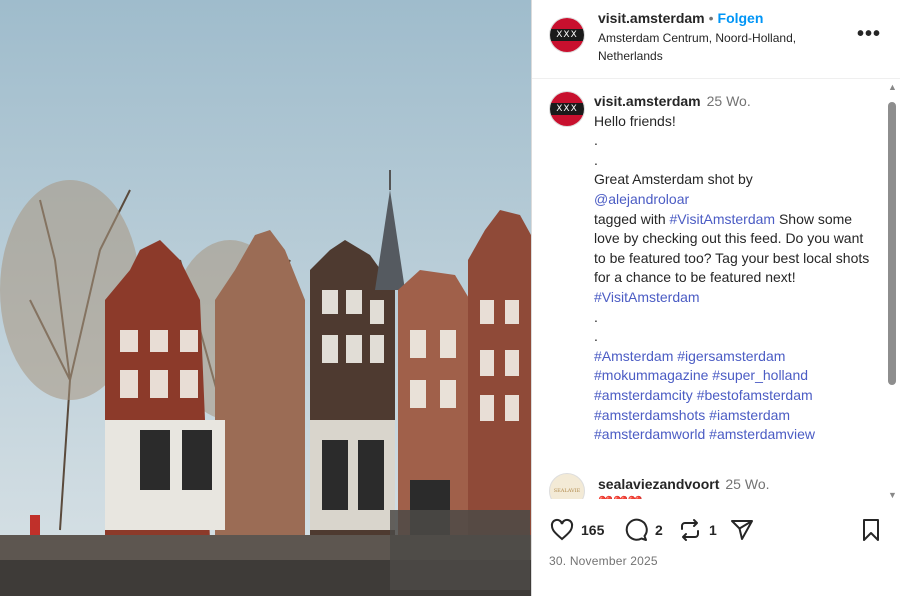  What do you see at coordinates (749, 415) in the screenshot?
I see `hashtag-link: #iamsterdam` at bounding box center [749, 415].